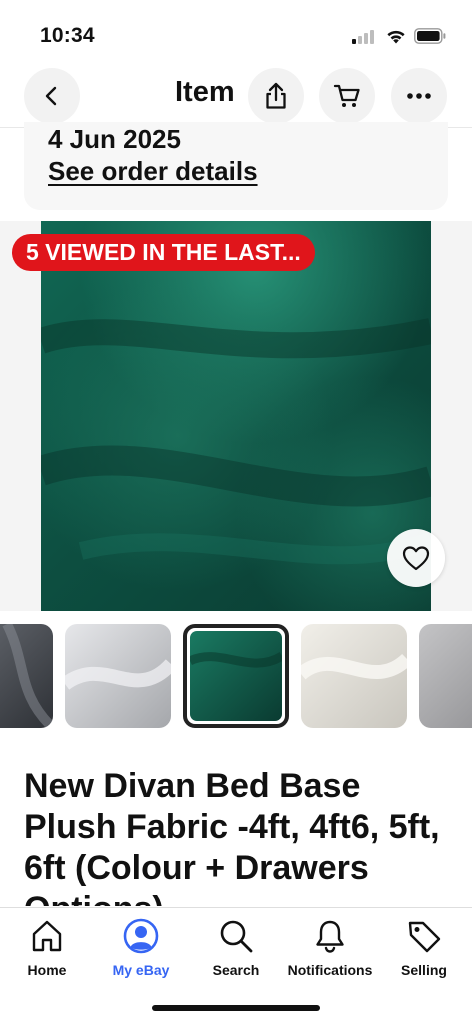 This screenshot has height=1024, width=472. Describe the element at coordinates (47, 936) in the screenshot. I see `home-icon` at that location.